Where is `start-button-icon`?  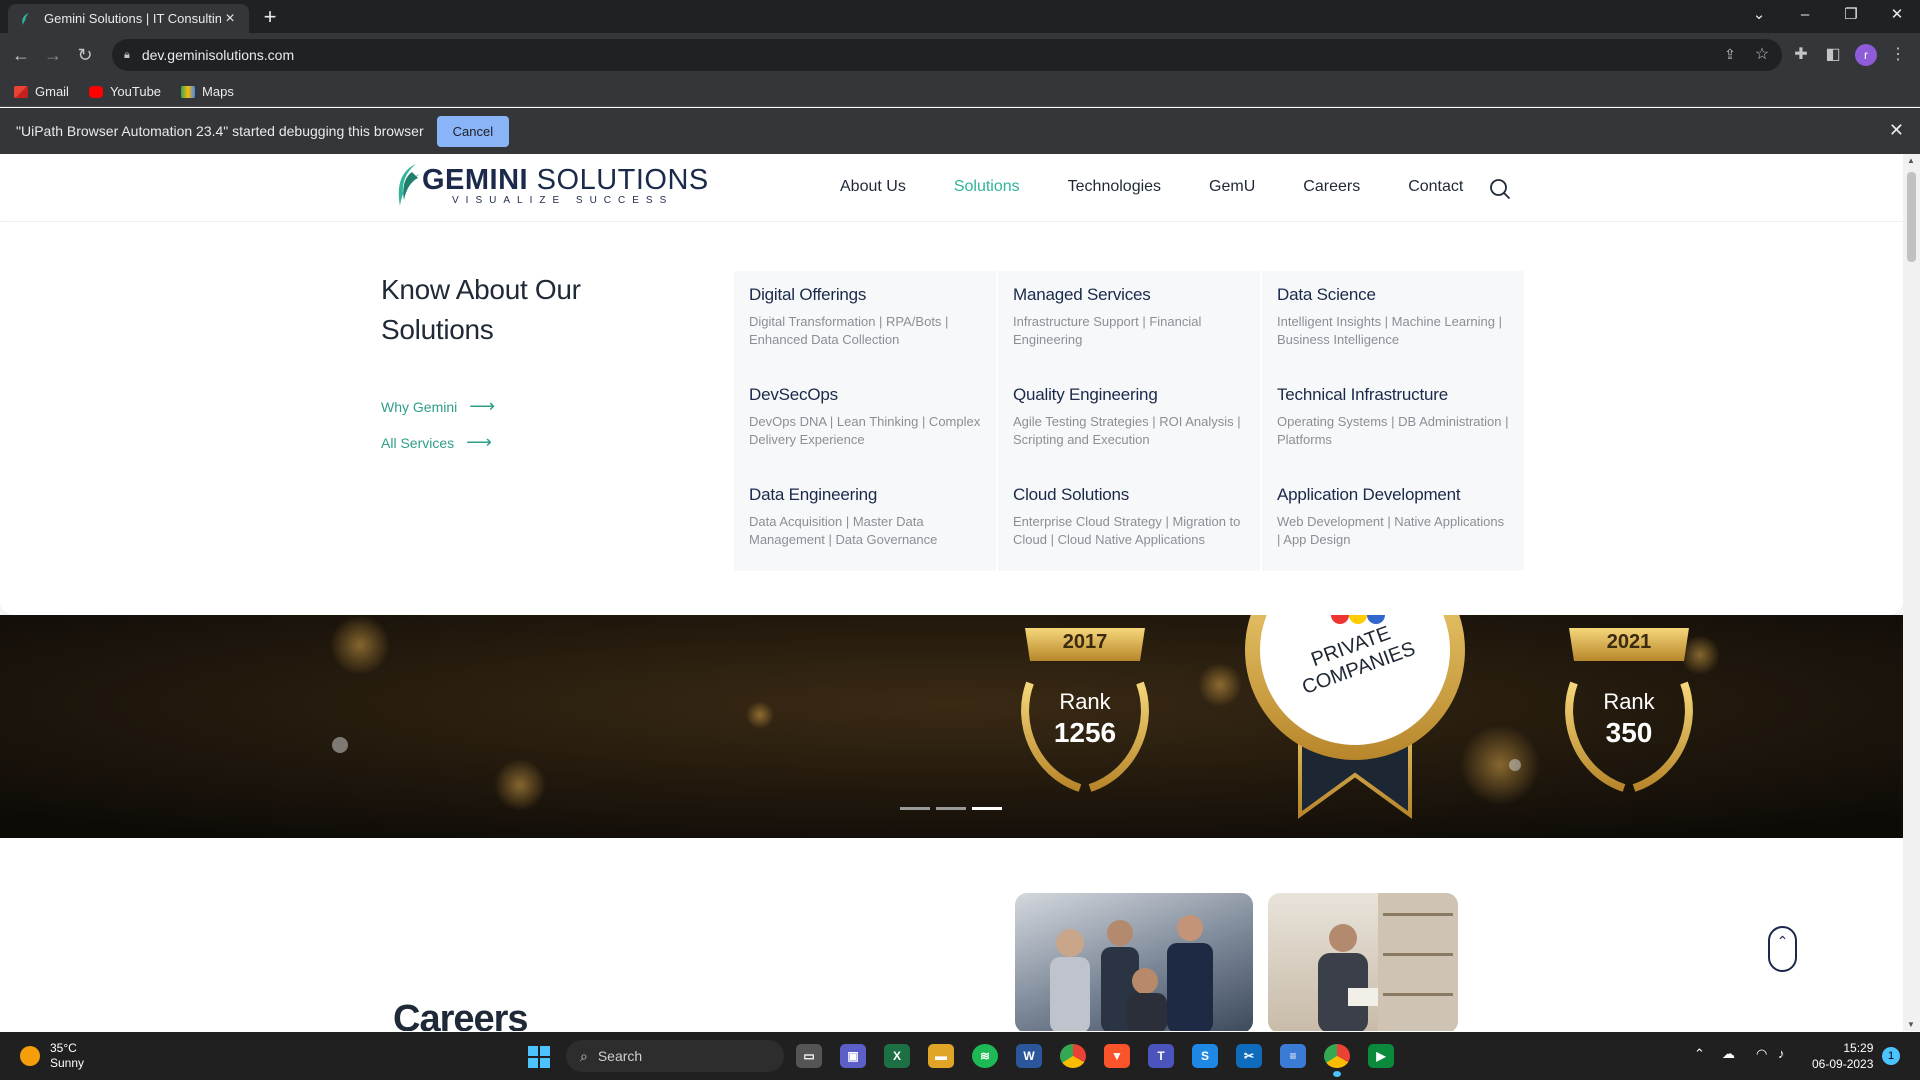
start-button-icon is located at coordinates (539, 1057).